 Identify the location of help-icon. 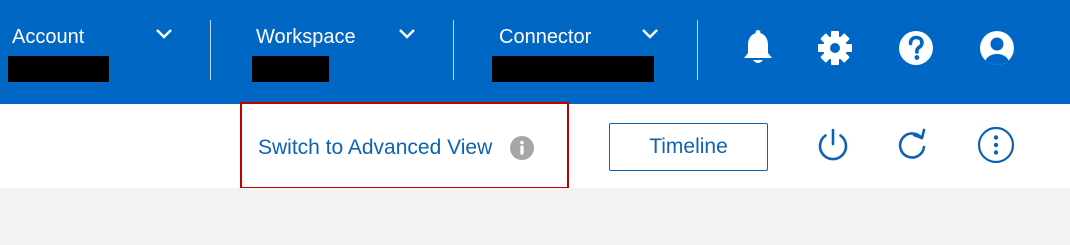
(916, 48).